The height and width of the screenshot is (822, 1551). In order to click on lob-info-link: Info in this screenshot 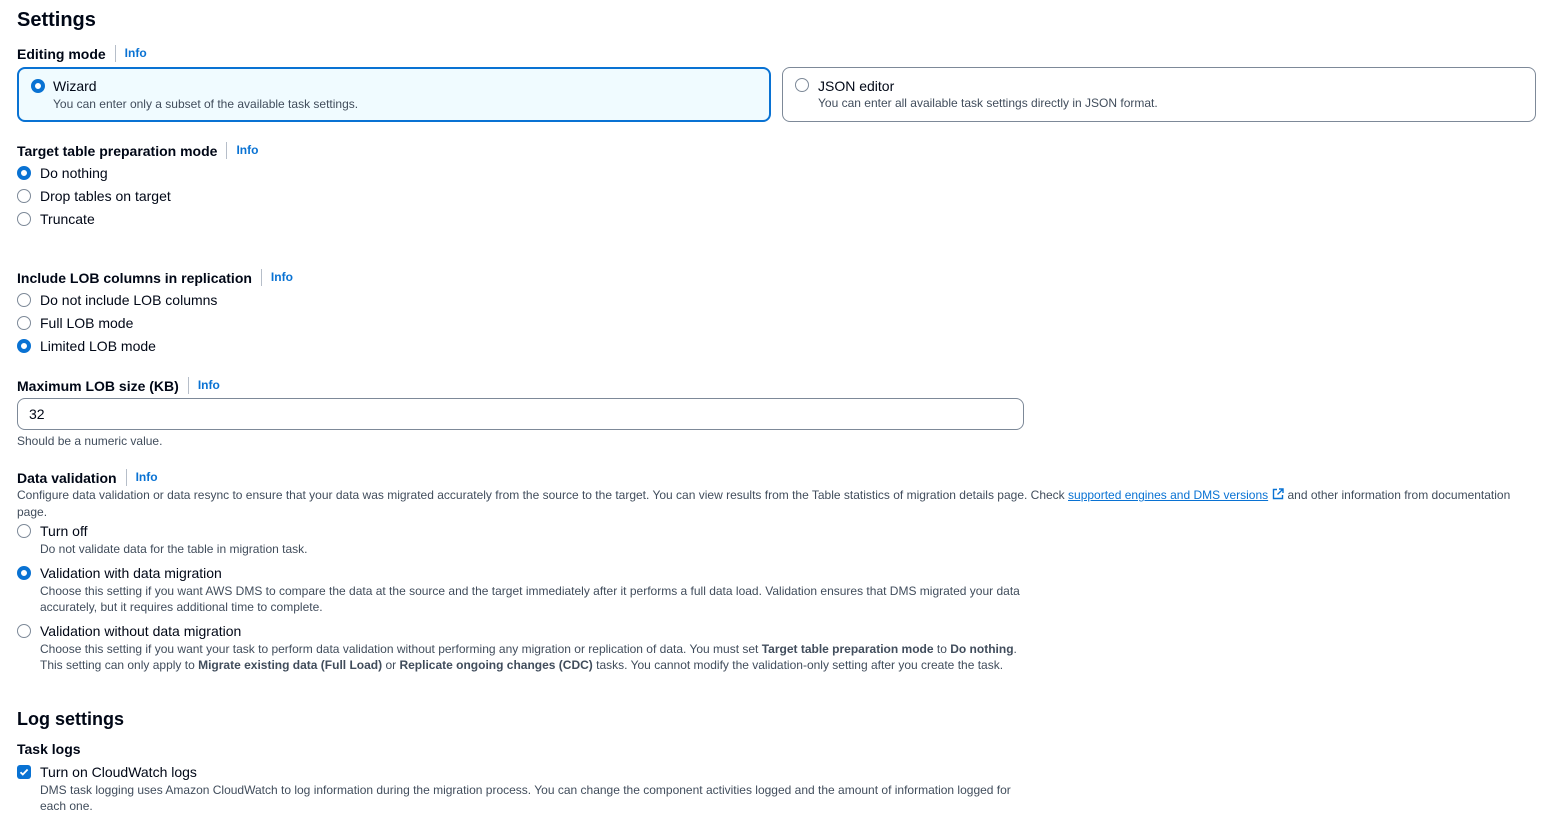, I will do `click(276, 277)`.